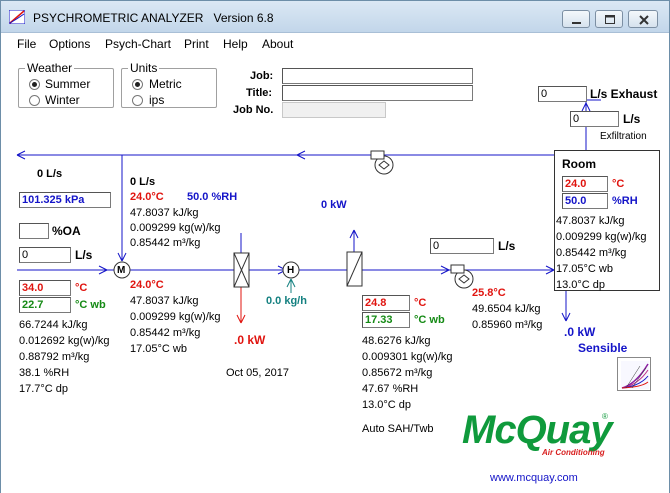  I want to click on outdoor-db-input: 34.0, so click(45, 288).